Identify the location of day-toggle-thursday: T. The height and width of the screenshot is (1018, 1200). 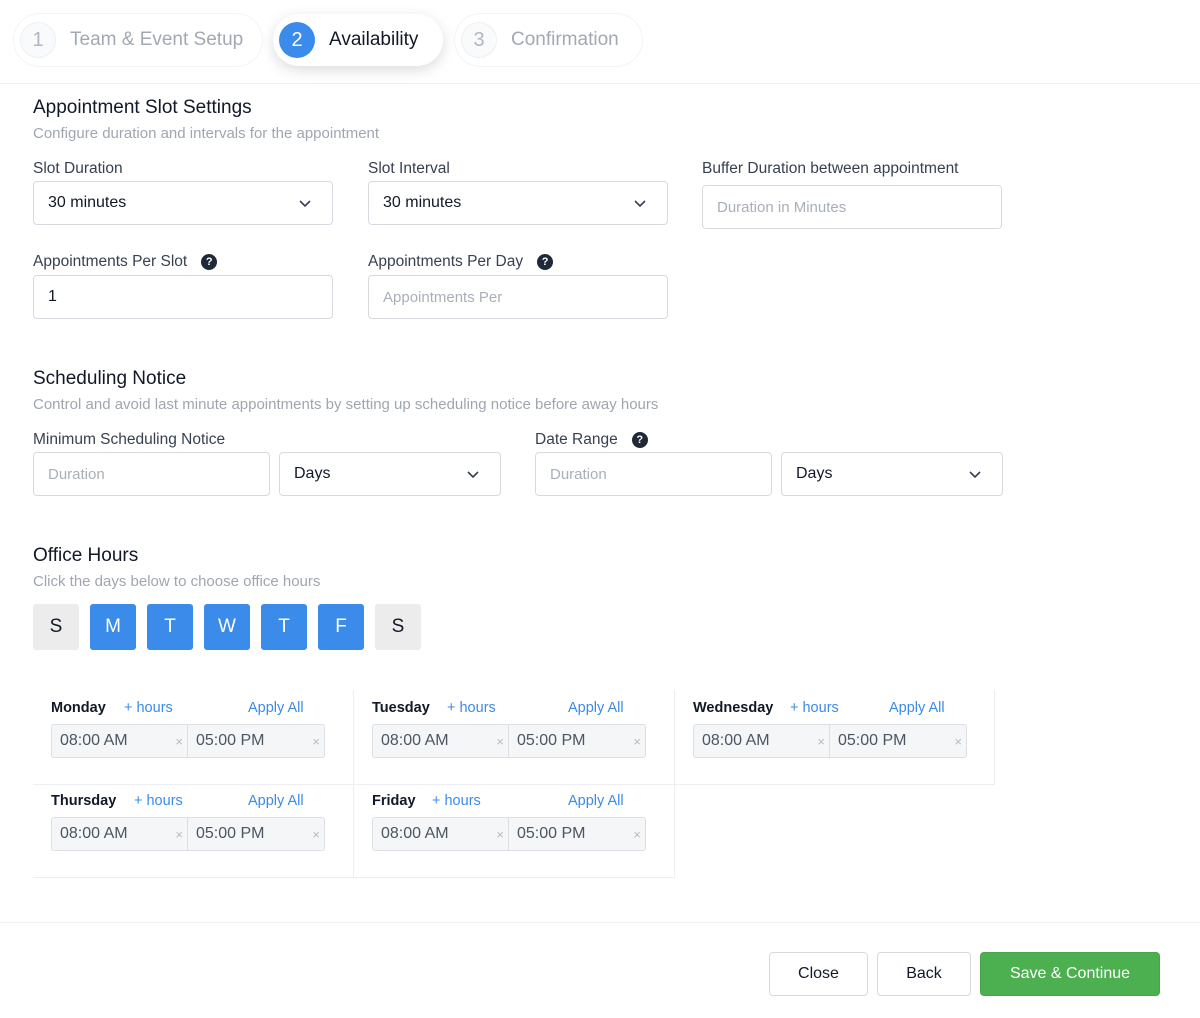
(284, 627).